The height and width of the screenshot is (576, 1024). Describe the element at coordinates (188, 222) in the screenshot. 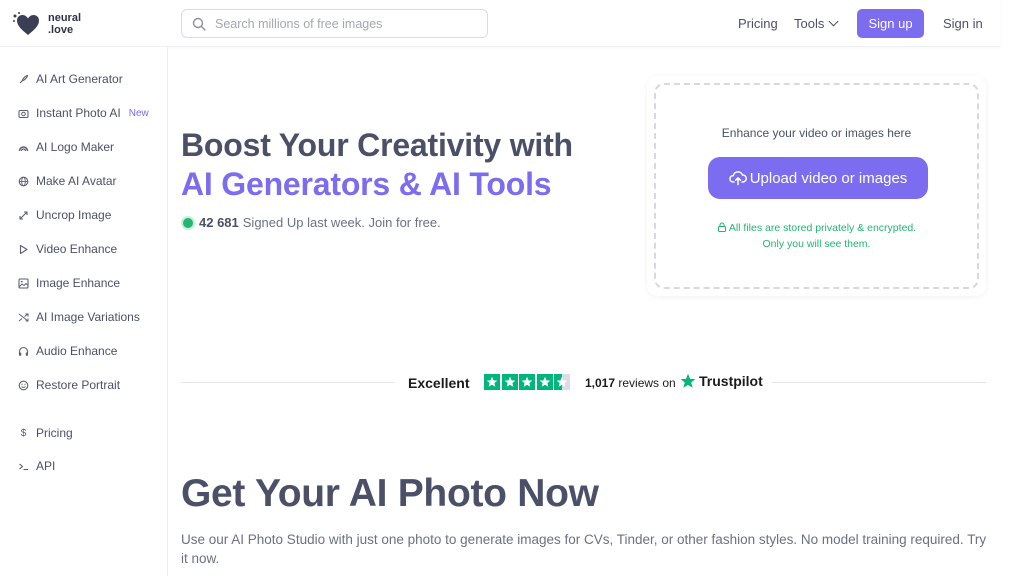

I see `online-dot-icon` at that location.